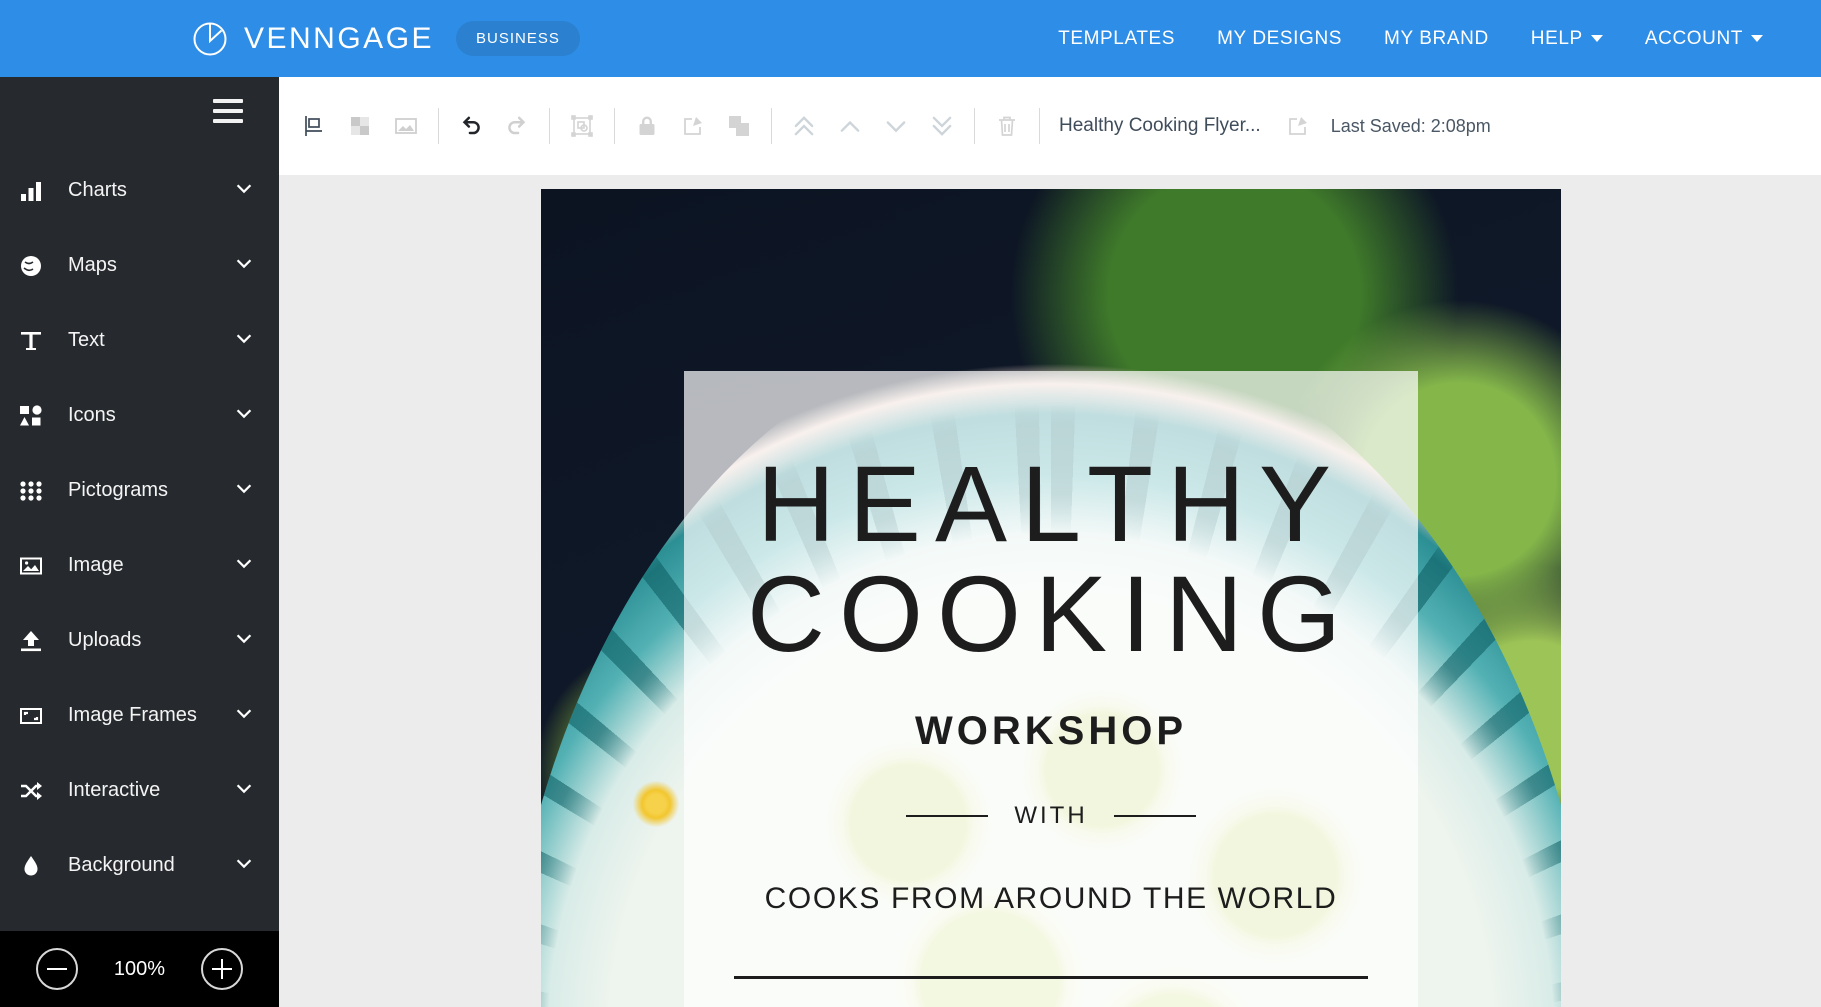 The width and height of the screenshot is (1821, 1007). Describe the element at coordinates (105, 640) in the screenshot. I see `sidebar-item-label: Uploads` at that location.